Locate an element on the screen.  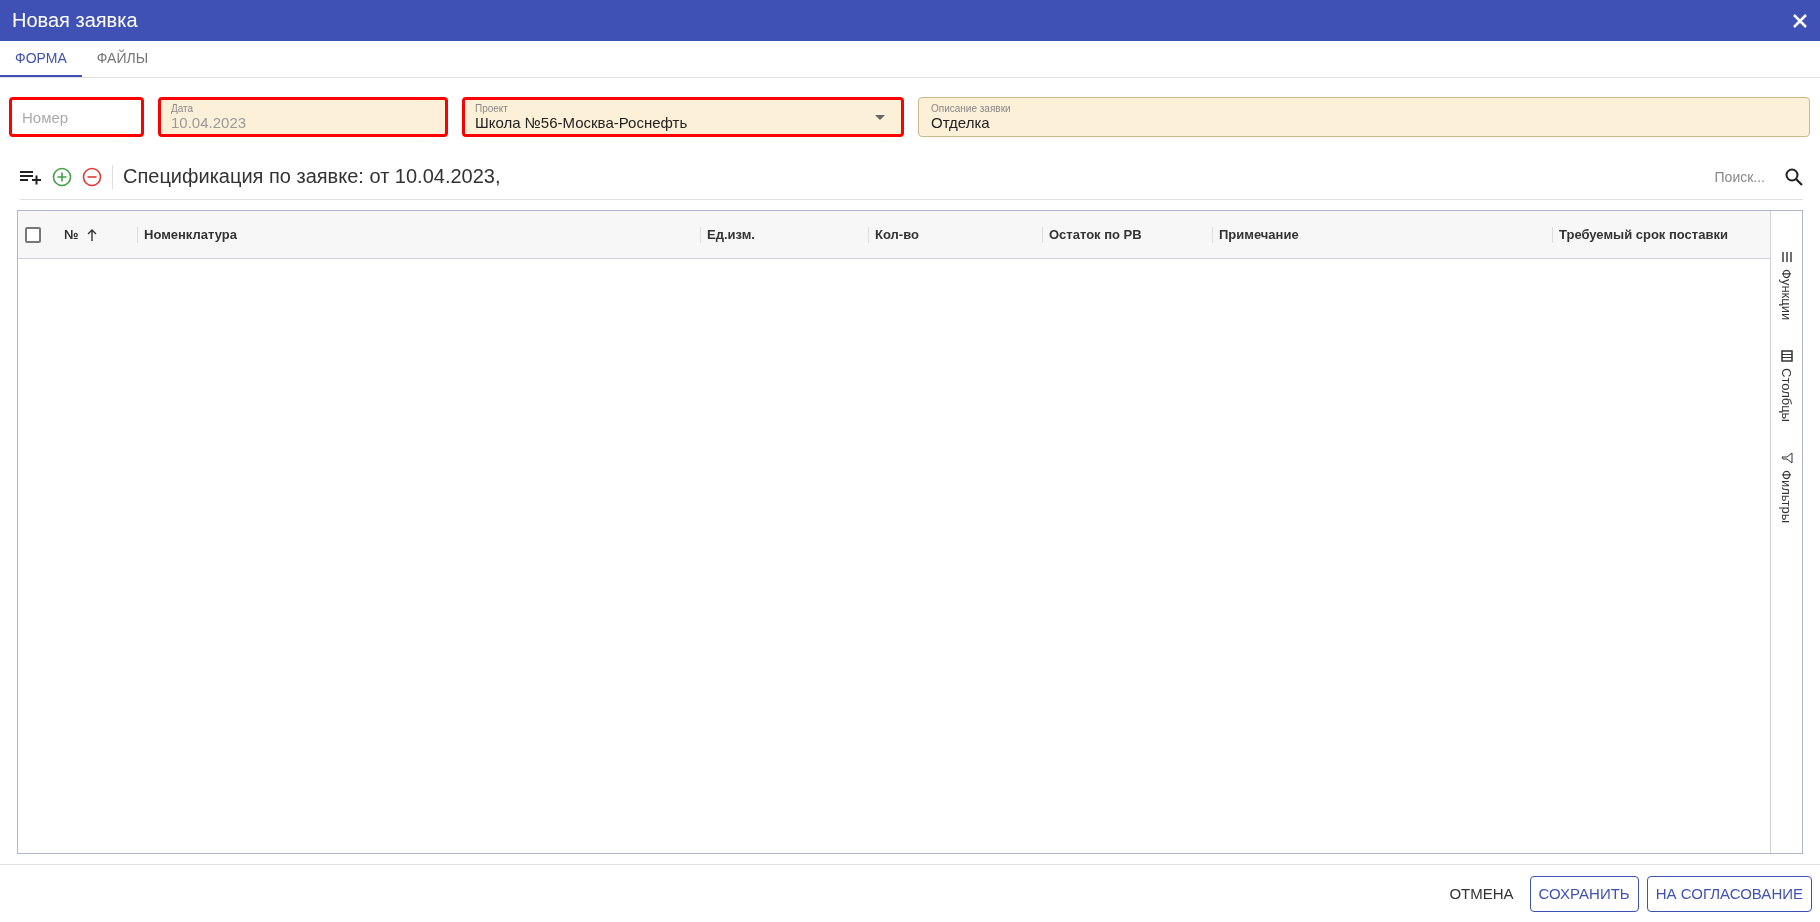
side-panel-tab: Столбцы is located at coordinates (1786, 386).